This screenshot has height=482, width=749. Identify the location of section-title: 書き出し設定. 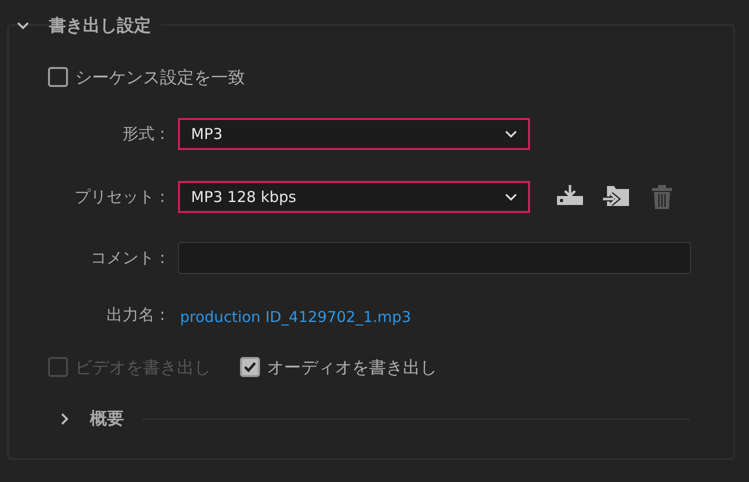
(105, 25).